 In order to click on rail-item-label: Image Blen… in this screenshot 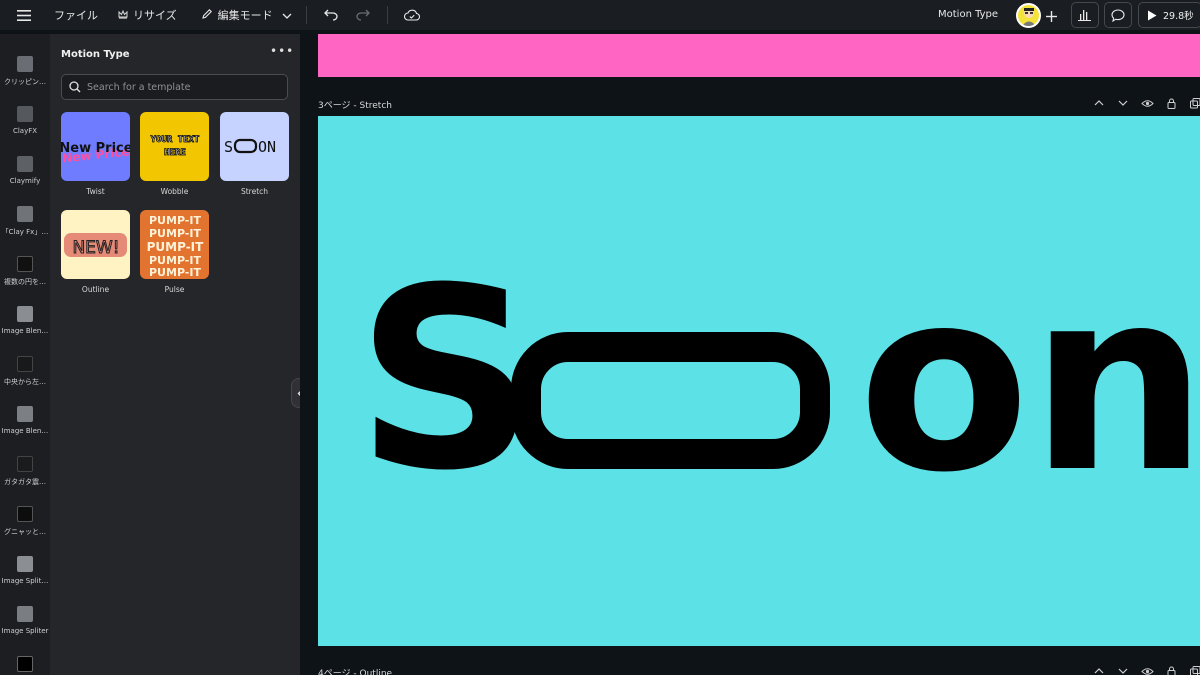, I will do `click(25, 331)`.